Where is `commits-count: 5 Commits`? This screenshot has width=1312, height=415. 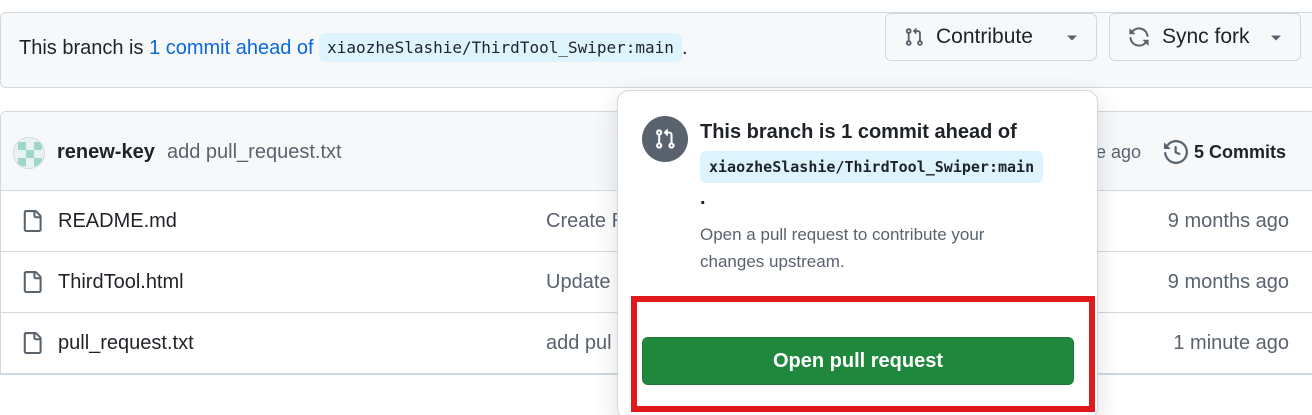 commits-count: 5 Commits is located at coordinates (1240, 151).